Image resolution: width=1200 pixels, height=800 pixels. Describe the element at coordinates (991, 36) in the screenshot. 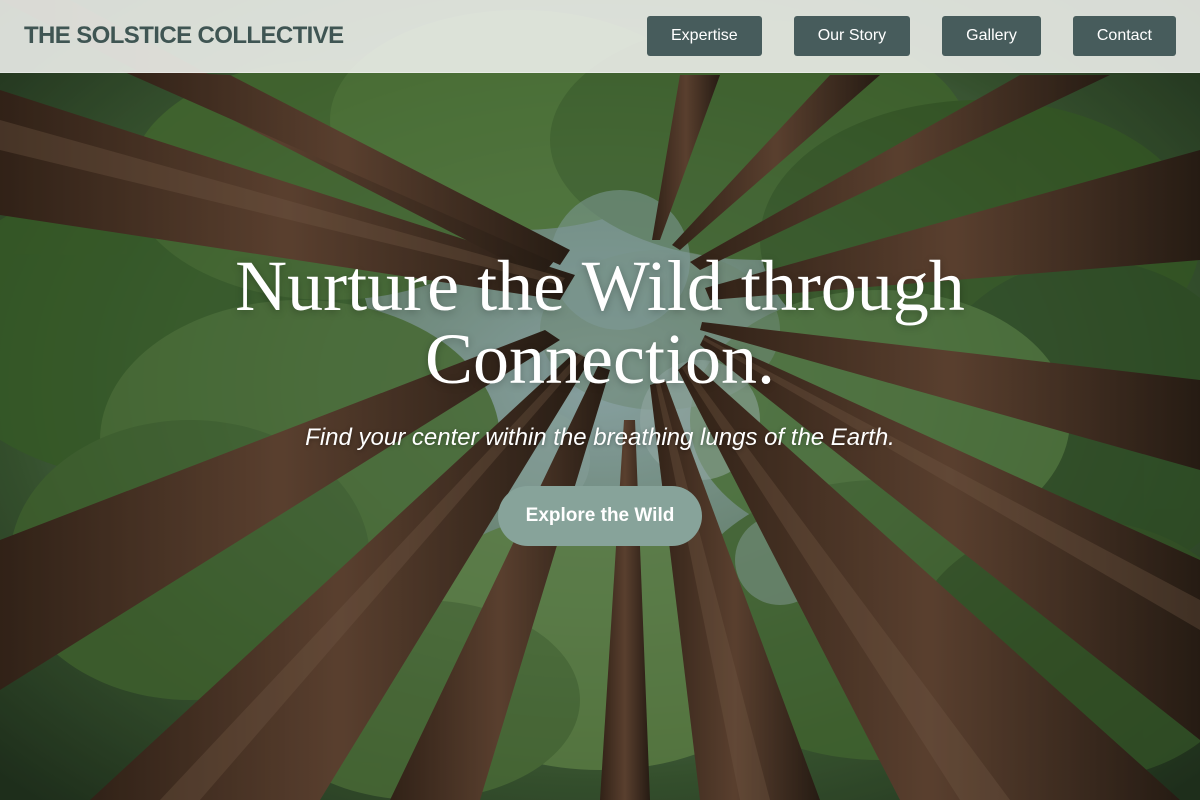

I see `nav-button-gallery: Gallery` at that location.